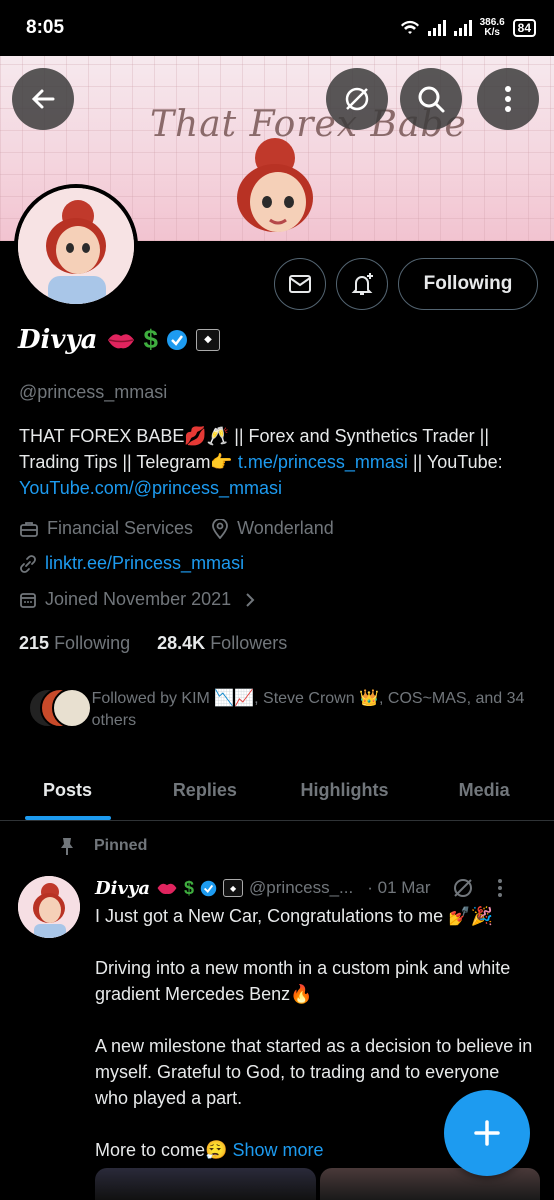 This screenshot has width=554, height=1200. What do you see at coordinates (285, 528) in the screenshot?
I see `profile-location: Wonderland` at bounding box center [285, 528].